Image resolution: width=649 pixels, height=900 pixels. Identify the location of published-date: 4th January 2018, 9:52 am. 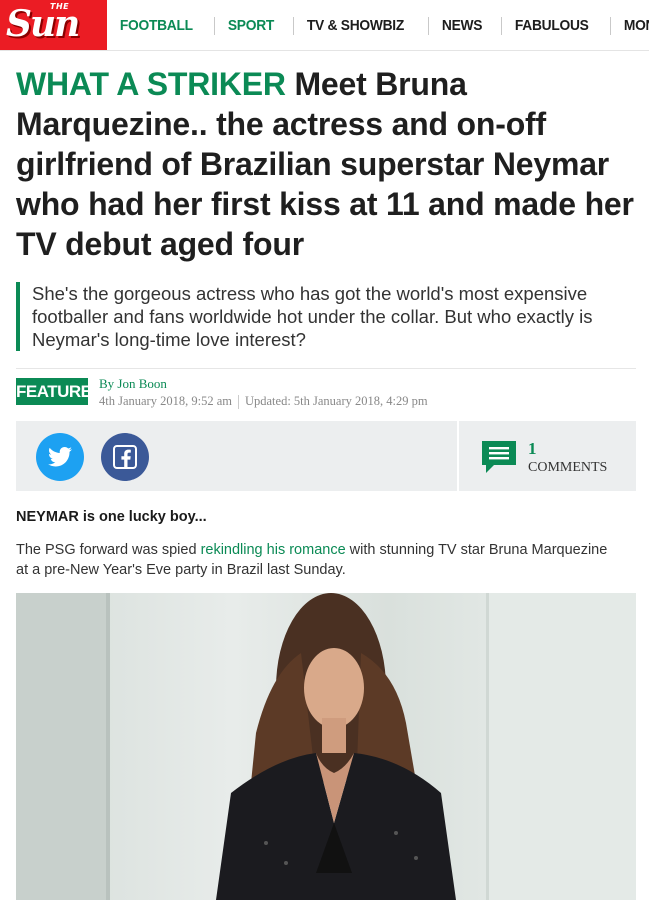
(165, 401).